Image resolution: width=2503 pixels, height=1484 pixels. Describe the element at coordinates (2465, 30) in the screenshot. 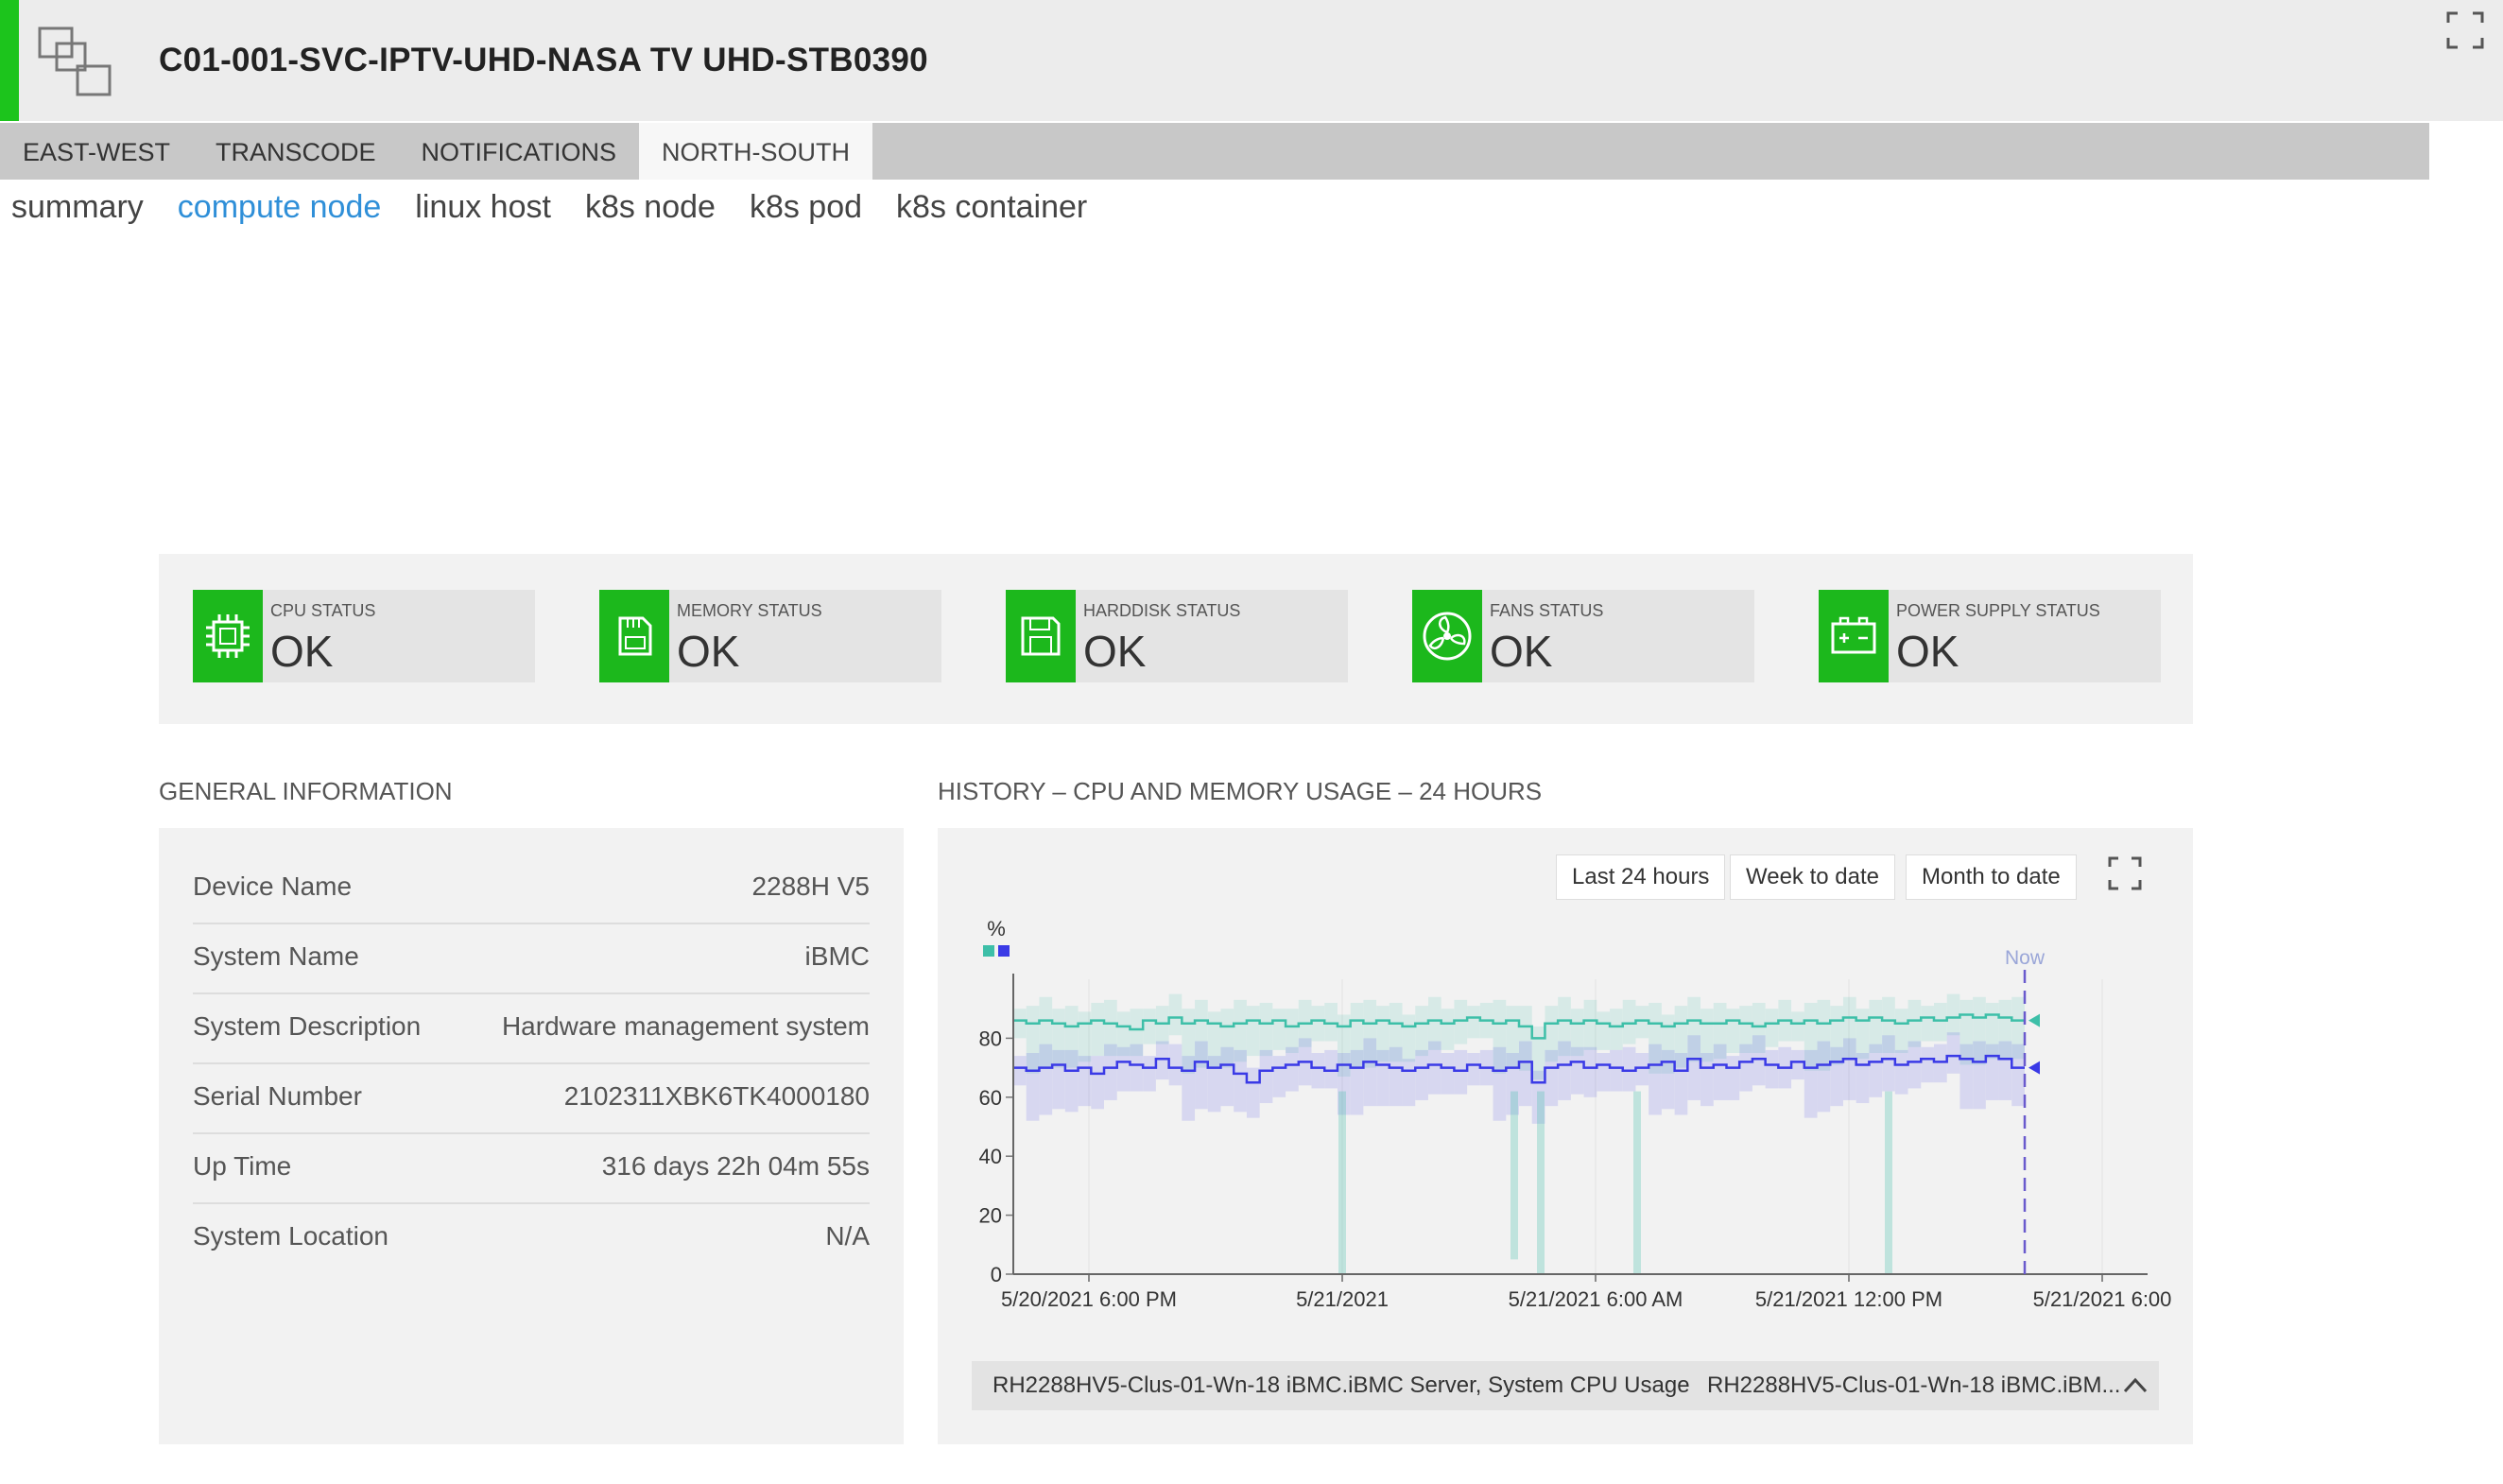

I see `fullscreen-icon` at that location.